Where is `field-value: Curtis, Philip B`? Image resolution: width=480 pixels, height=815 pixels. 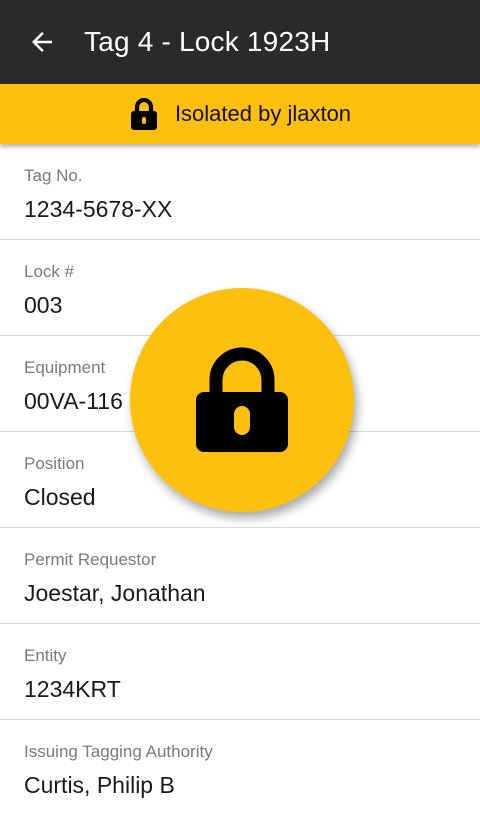 field-value: Curtis, Philip B is located at coordinates (99, 785).